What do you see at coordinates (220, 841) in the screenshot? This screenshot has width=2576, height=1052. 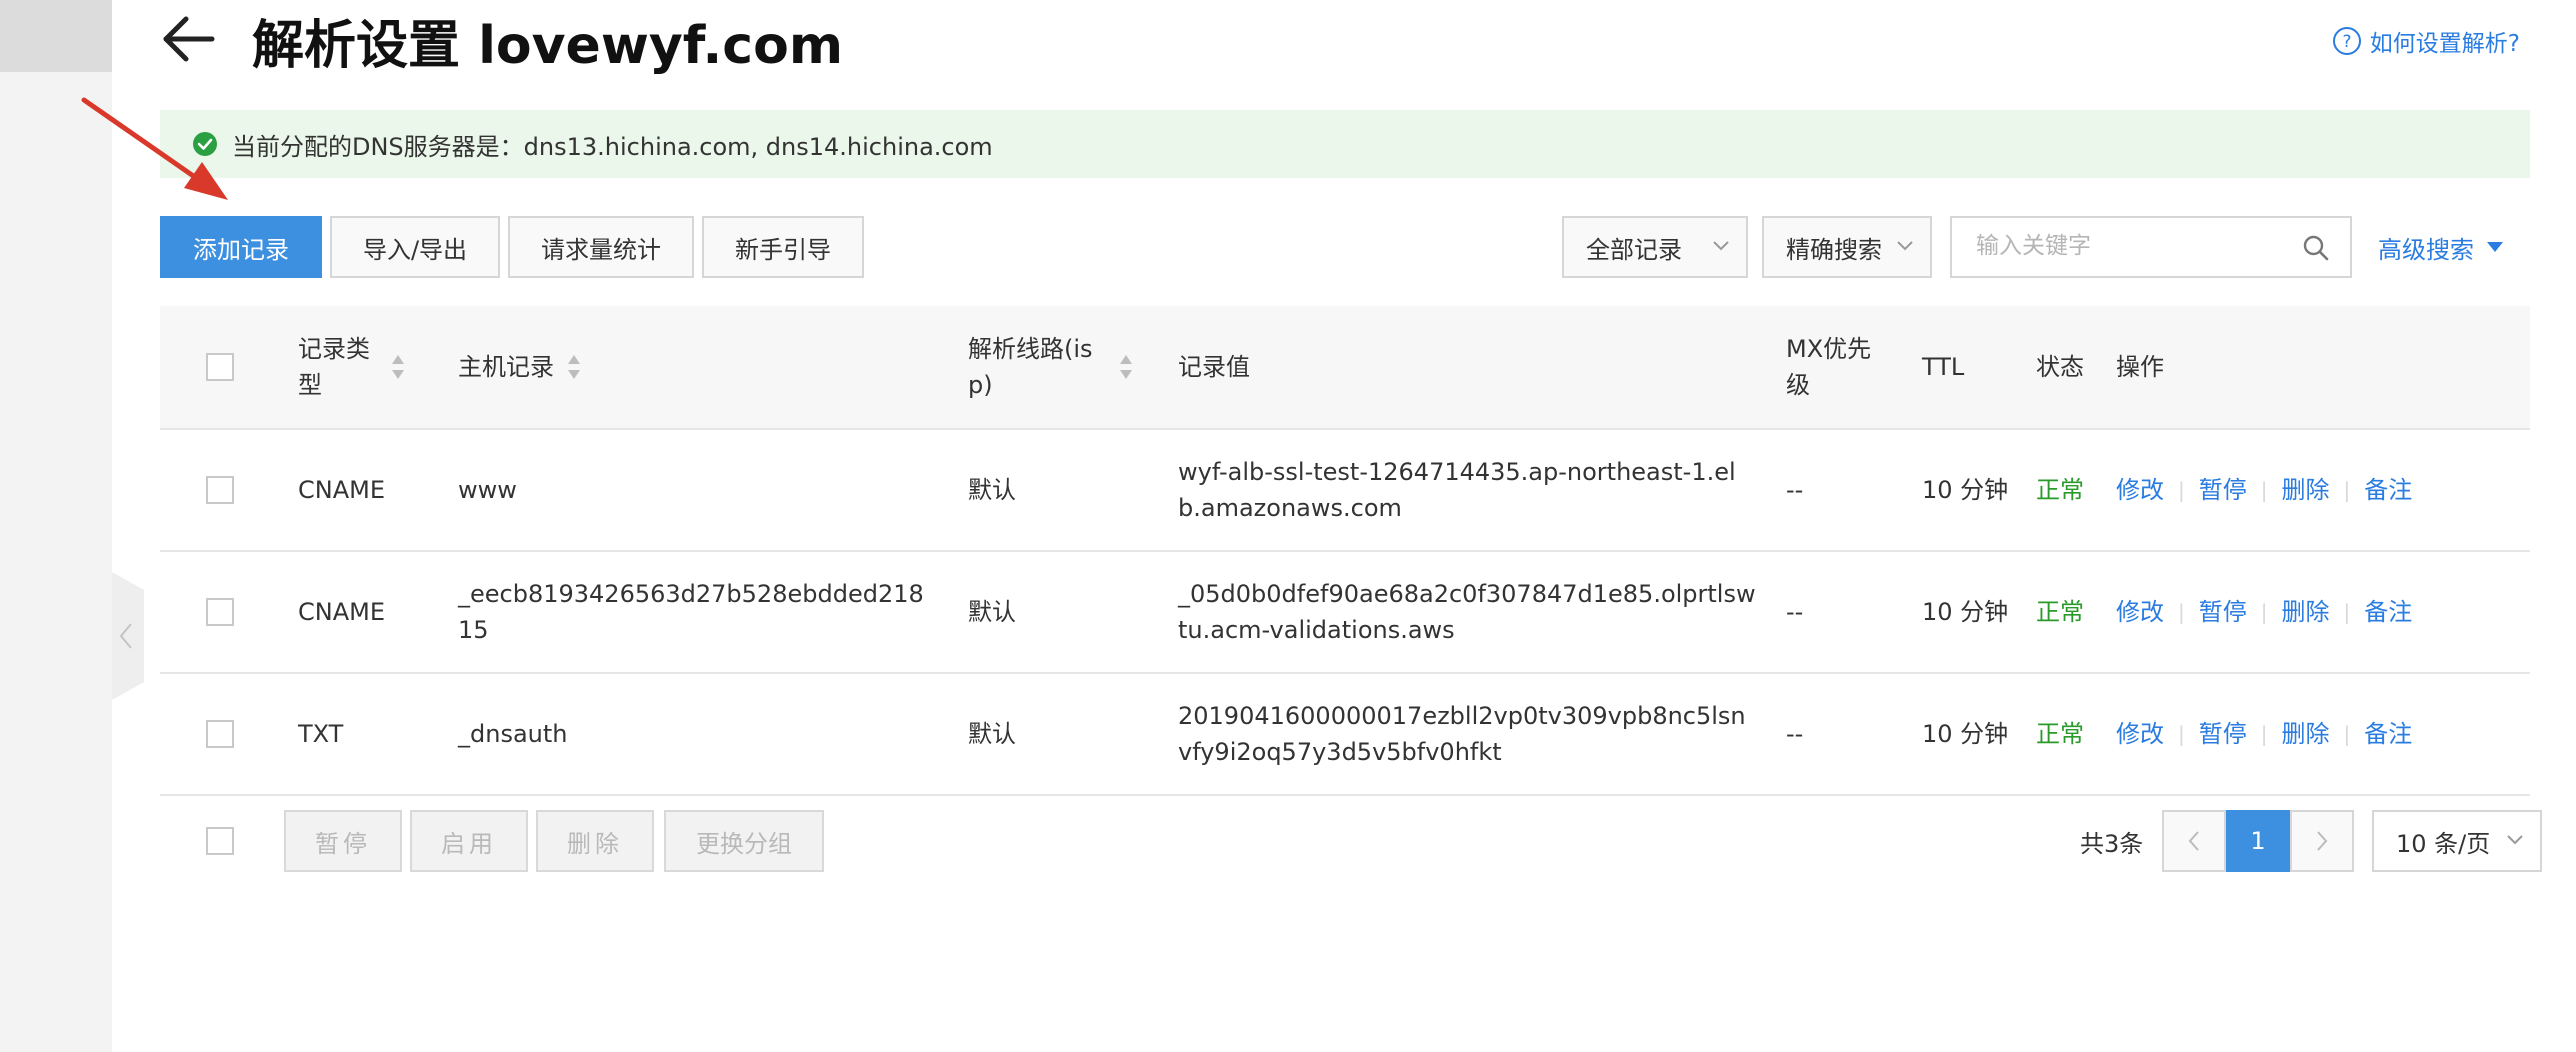 I see `footer-select-all-checkbox` at bounding box center [220, 841].